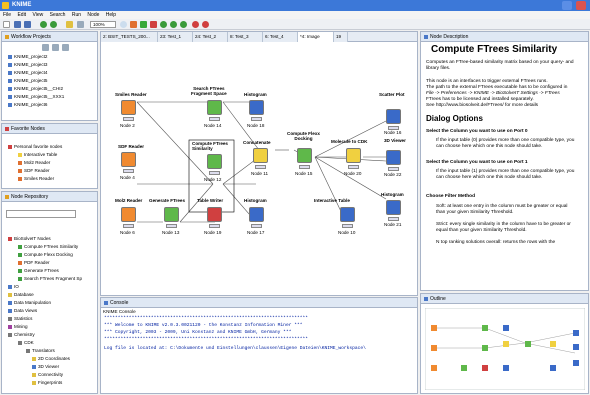 This screenshot has width=590, height=395. What do you see at coordinates (50, 278) in the screenshot?
I see `repo-node: Search FTrees Fragment Sp` at bounding box center [50, 278].